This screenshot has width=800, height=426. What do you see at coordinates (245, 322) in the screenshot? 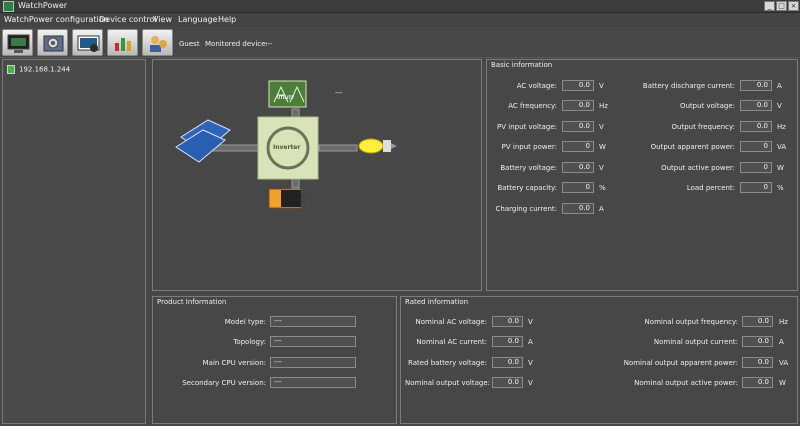
I see `model-type-label: Model type:` at bounding box center [245, 322].